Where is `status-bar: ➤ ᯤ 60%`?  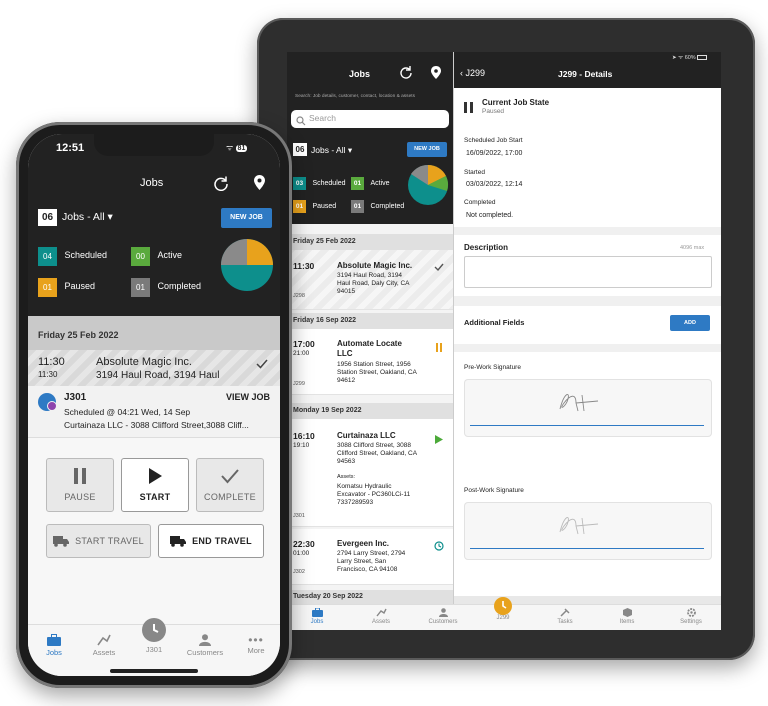
status-bar: ➤ ᯤ 60% is located at coordinates (690, 57).